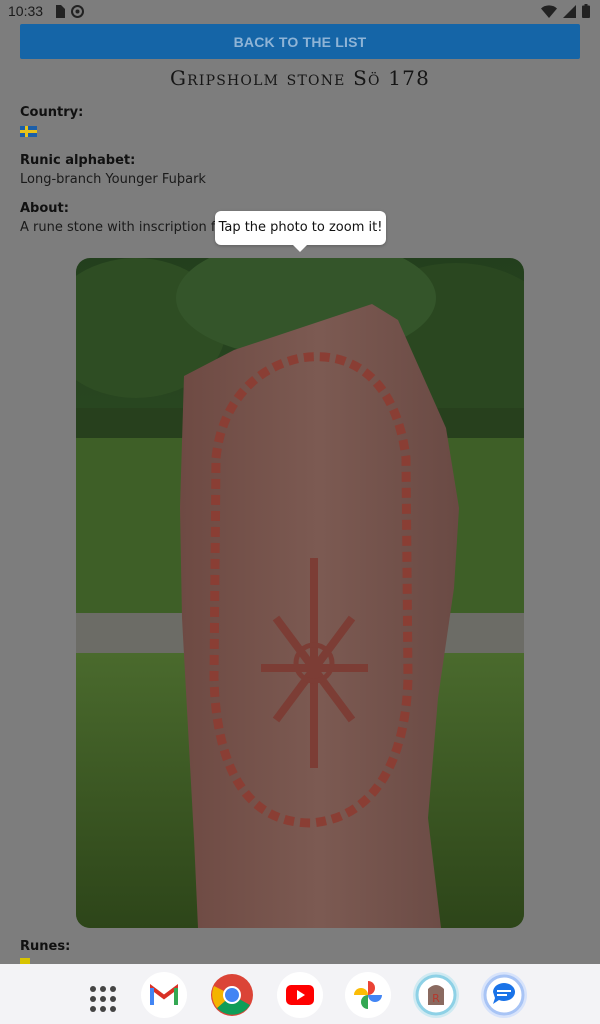 This screenshot has width=600, height=1024. What do you see at coordinates (52, 112) in the screenshot?
I see `country-label: Country:` at bounding box center [52, 112].